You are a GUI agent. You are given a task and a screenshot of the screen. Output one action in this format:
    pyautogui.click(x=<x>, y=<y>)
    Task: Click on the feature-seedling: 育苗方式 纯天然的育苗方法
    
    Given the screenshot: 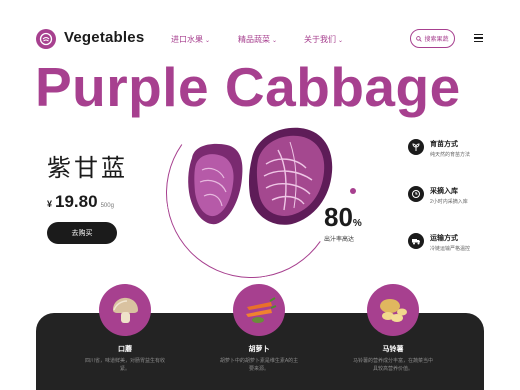 What is the action you would take?
    pyautogui.click(x=439, y=148)
    